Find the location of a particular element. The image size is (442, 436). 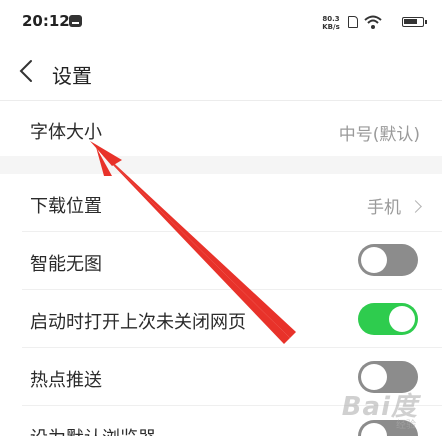

setting-label-restore-tabs: 启动时打开上次未关闭网页 is located at coordinates (138, 322).